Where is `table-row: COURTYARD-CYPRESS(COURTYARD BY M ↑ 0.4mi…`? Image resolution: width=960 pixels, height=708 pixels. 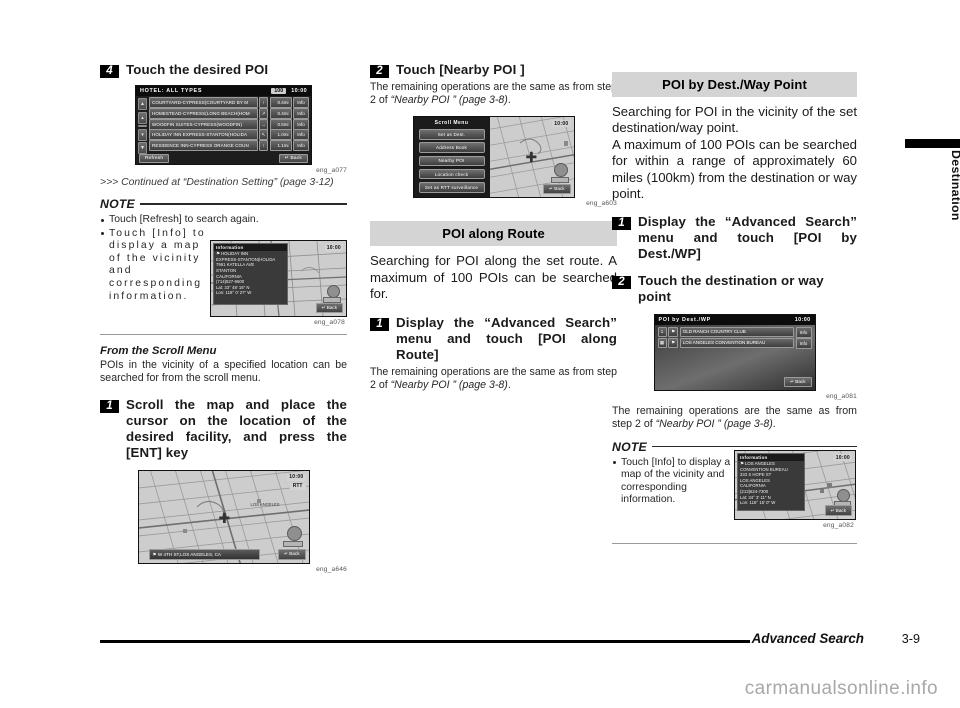 table-row: COURTYARD-CYPRESS(COURTYARD BY M ↑ 0.4mi… is located at coordinates (229, 103).